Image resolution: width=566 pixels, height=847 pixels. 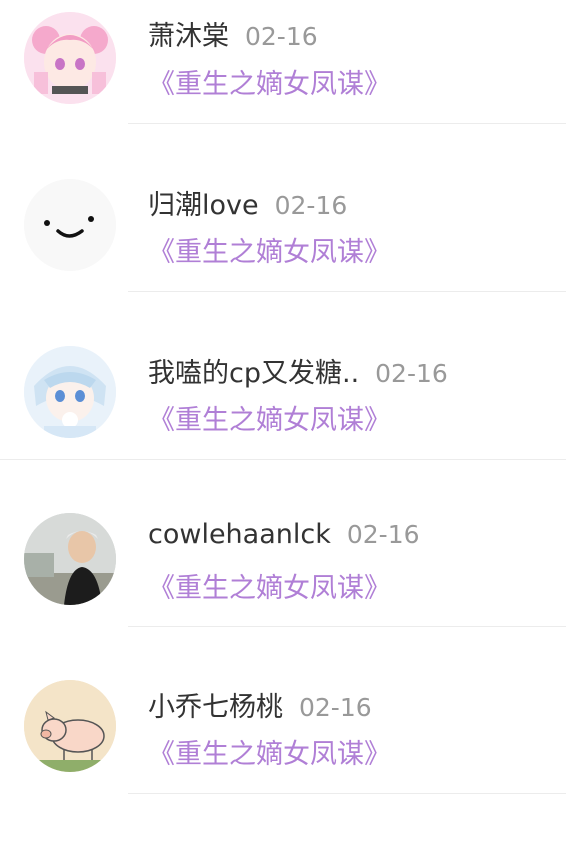 What do you see at coordinates (253, 373) in the screenshot?
I see `user-name: 我嗑的cp又发糖..` at bounding box center [253, 373].